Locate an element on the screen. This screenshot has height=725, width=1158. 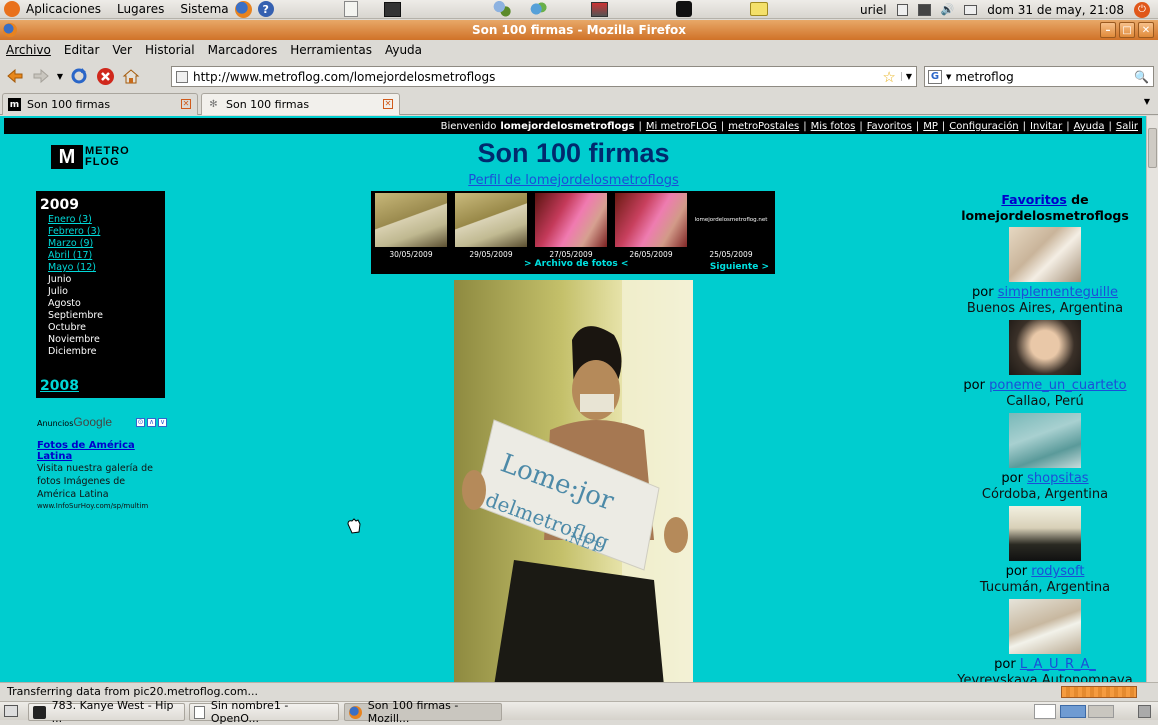
menu-marcadores: Marcadores is located at coordinates (243, 50).